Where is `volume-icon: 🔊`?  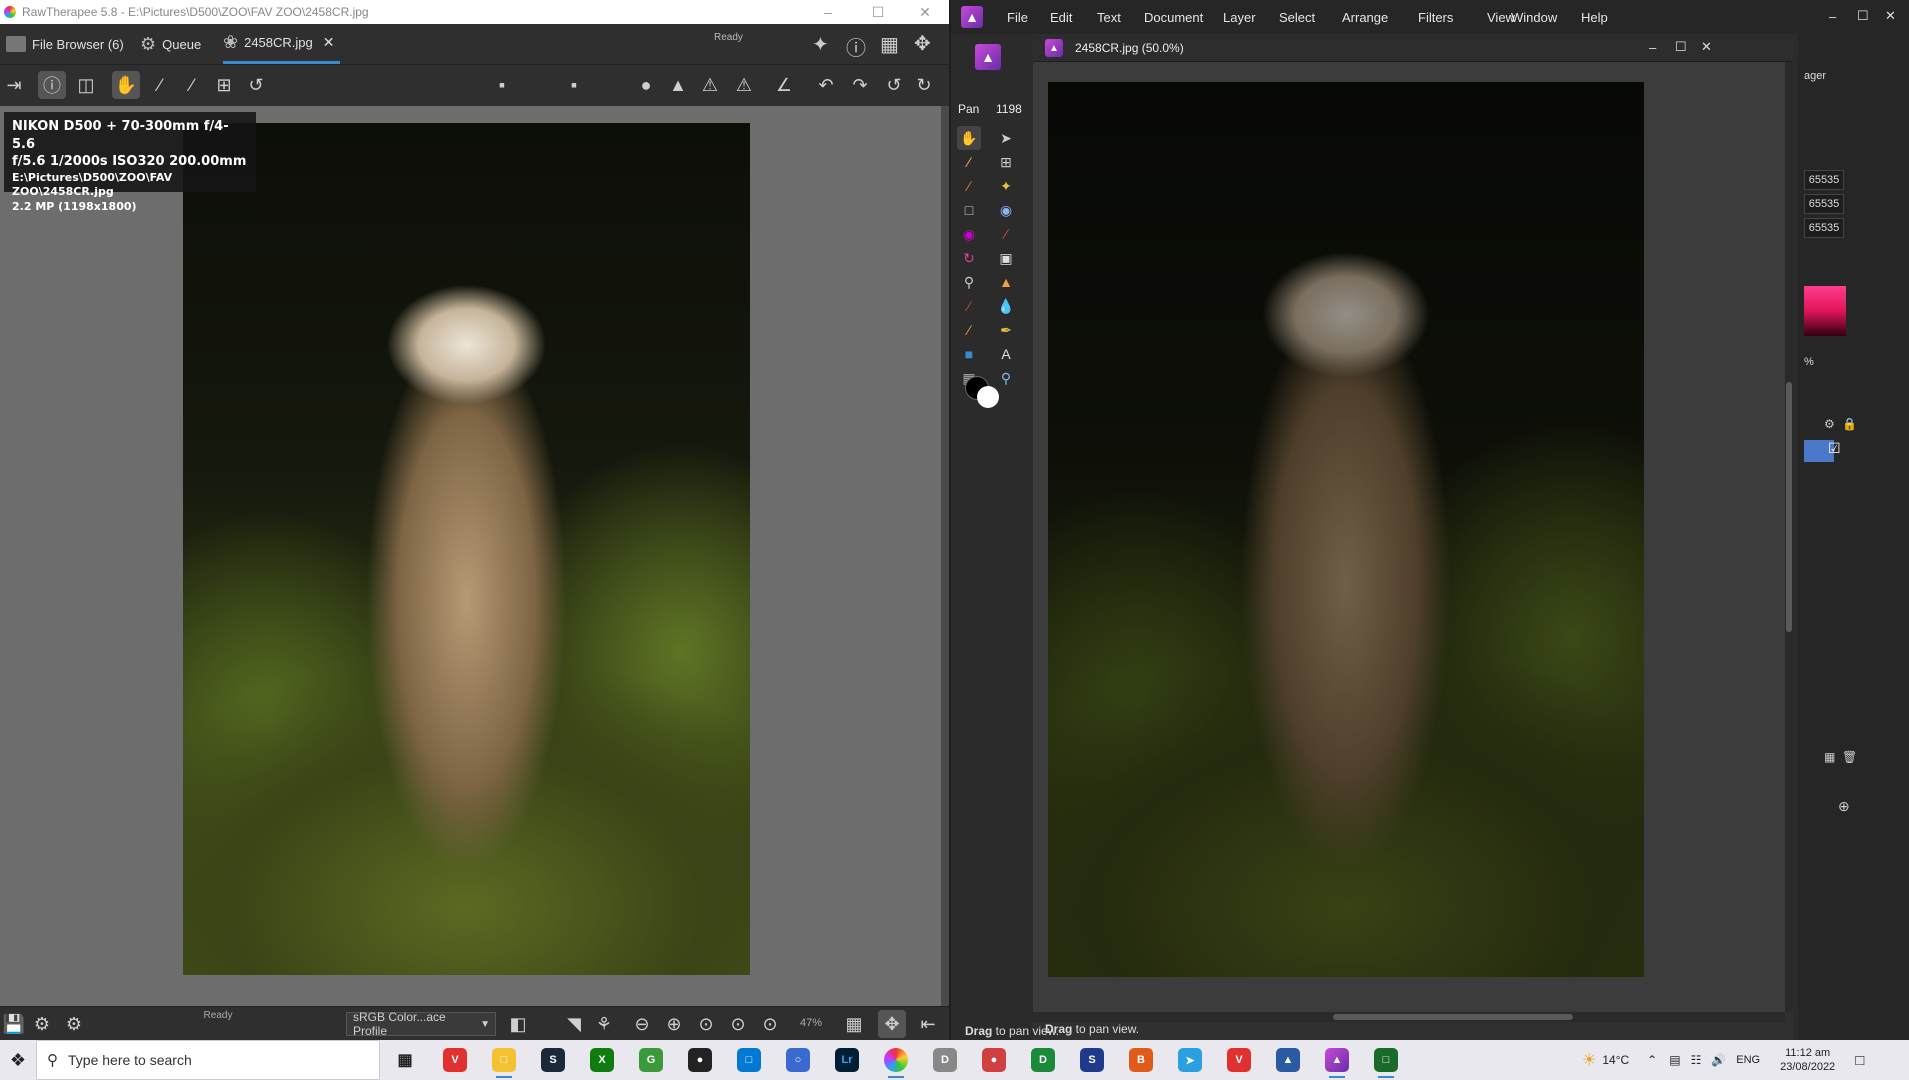
volume-icon: 🔊 is located at coordinates (1718, 1060).